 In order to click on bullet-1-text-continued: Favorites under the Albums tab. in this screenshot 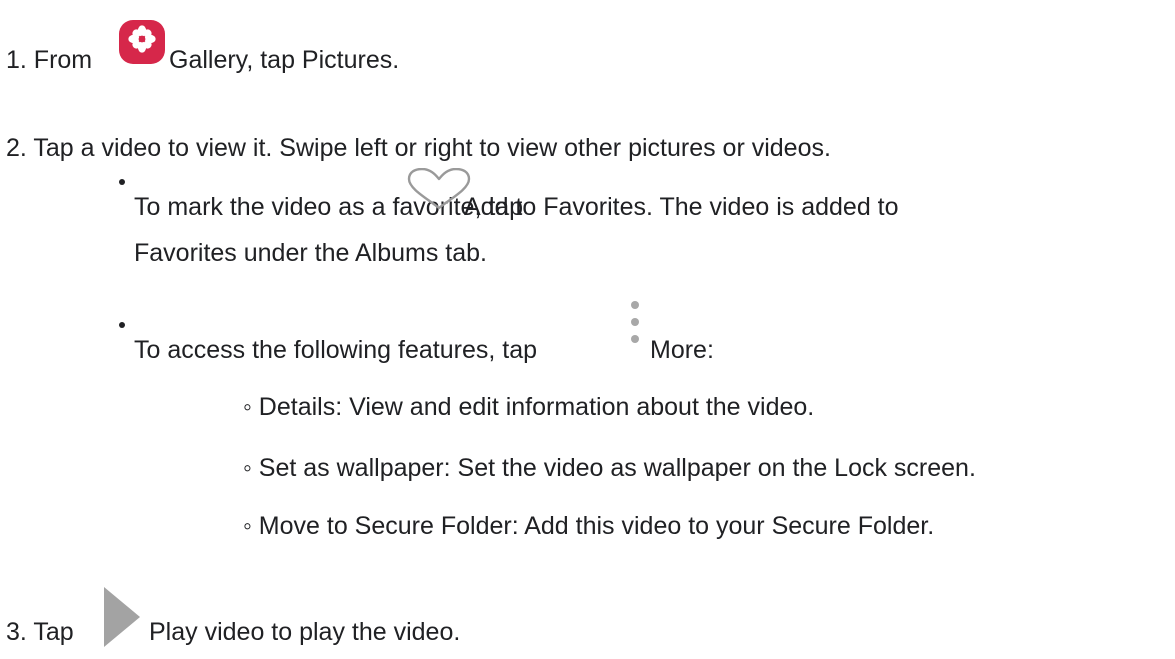, I will do `click(310, 253)`.